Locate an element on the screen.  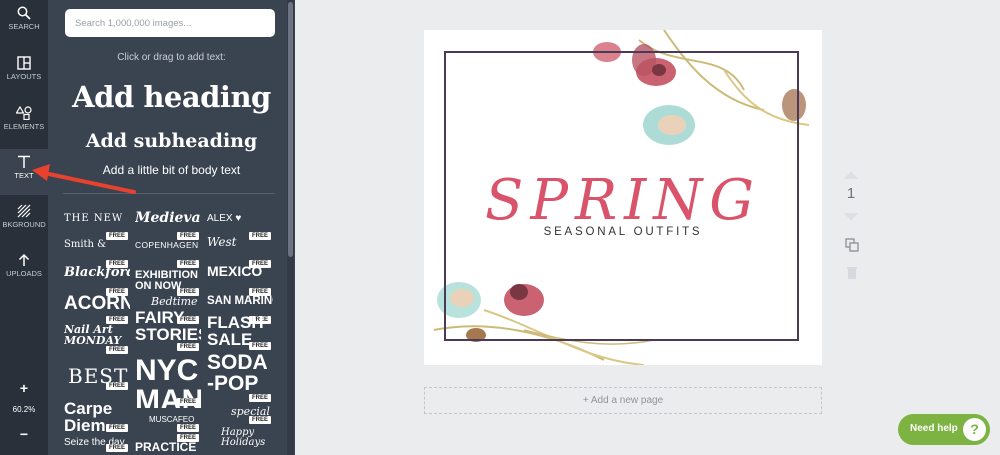
page-up-icon is located at coordinates (851, 175).